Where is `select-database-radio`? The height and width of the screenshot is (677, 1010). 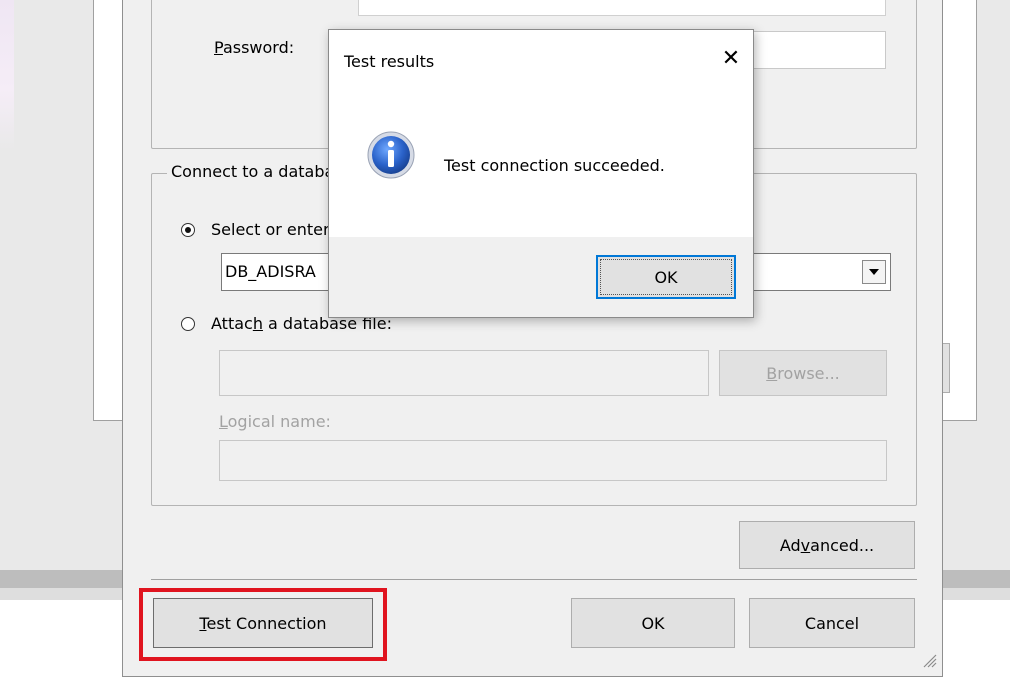
select-database-radio is located at coordinates (188, 230).